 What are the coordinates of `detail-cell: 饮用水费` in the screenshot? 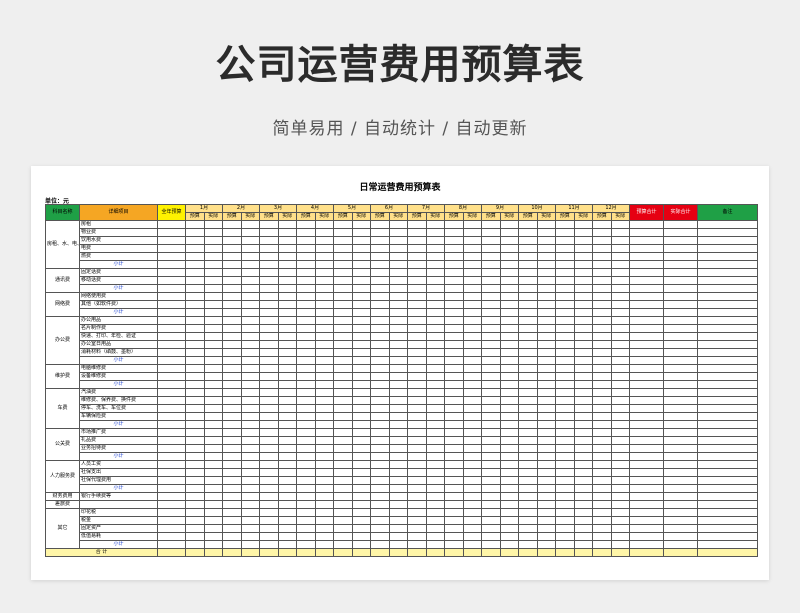 It's located at (118, 240).